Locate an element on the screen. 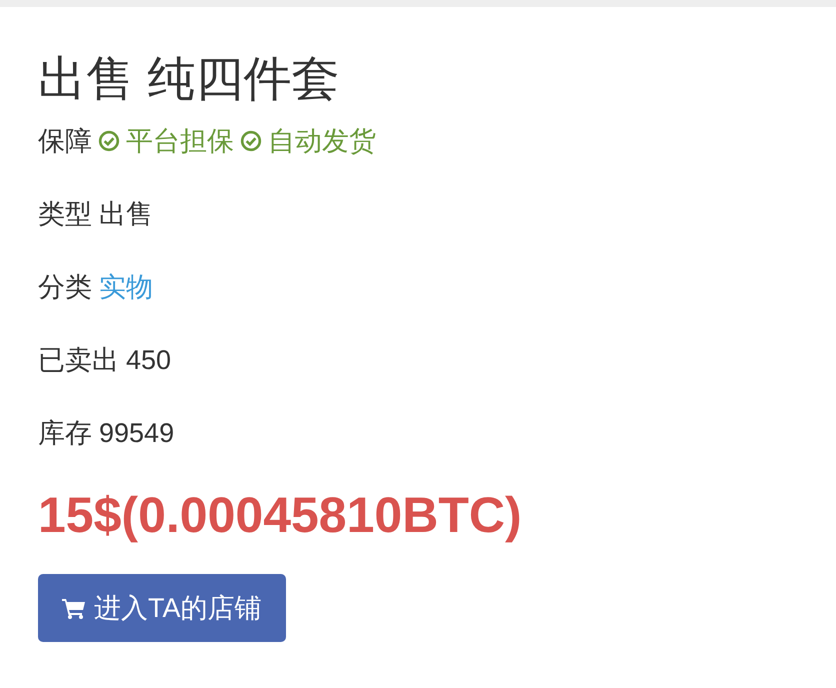  guarantee-tag: 平台担保 is located at coordinates (180, 141).